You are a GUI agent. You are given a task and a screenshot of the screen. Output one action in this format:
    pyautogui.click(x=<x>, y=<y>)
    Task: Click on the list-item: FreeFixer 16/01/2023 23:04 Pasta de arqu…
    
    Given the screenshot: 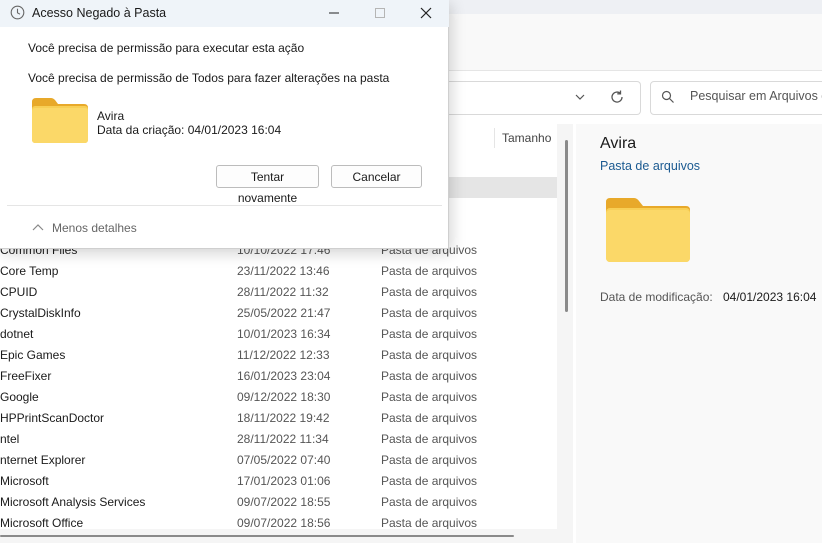 What is the action you would take?
    pyautogui.click(x=278, y=376)
    